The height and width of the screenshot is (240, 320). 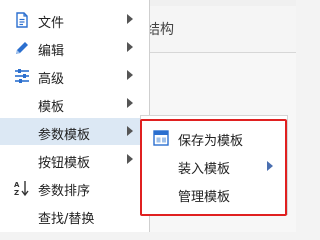 I want to click on menu-item-label: 编辑, so click(x=51, y=51).